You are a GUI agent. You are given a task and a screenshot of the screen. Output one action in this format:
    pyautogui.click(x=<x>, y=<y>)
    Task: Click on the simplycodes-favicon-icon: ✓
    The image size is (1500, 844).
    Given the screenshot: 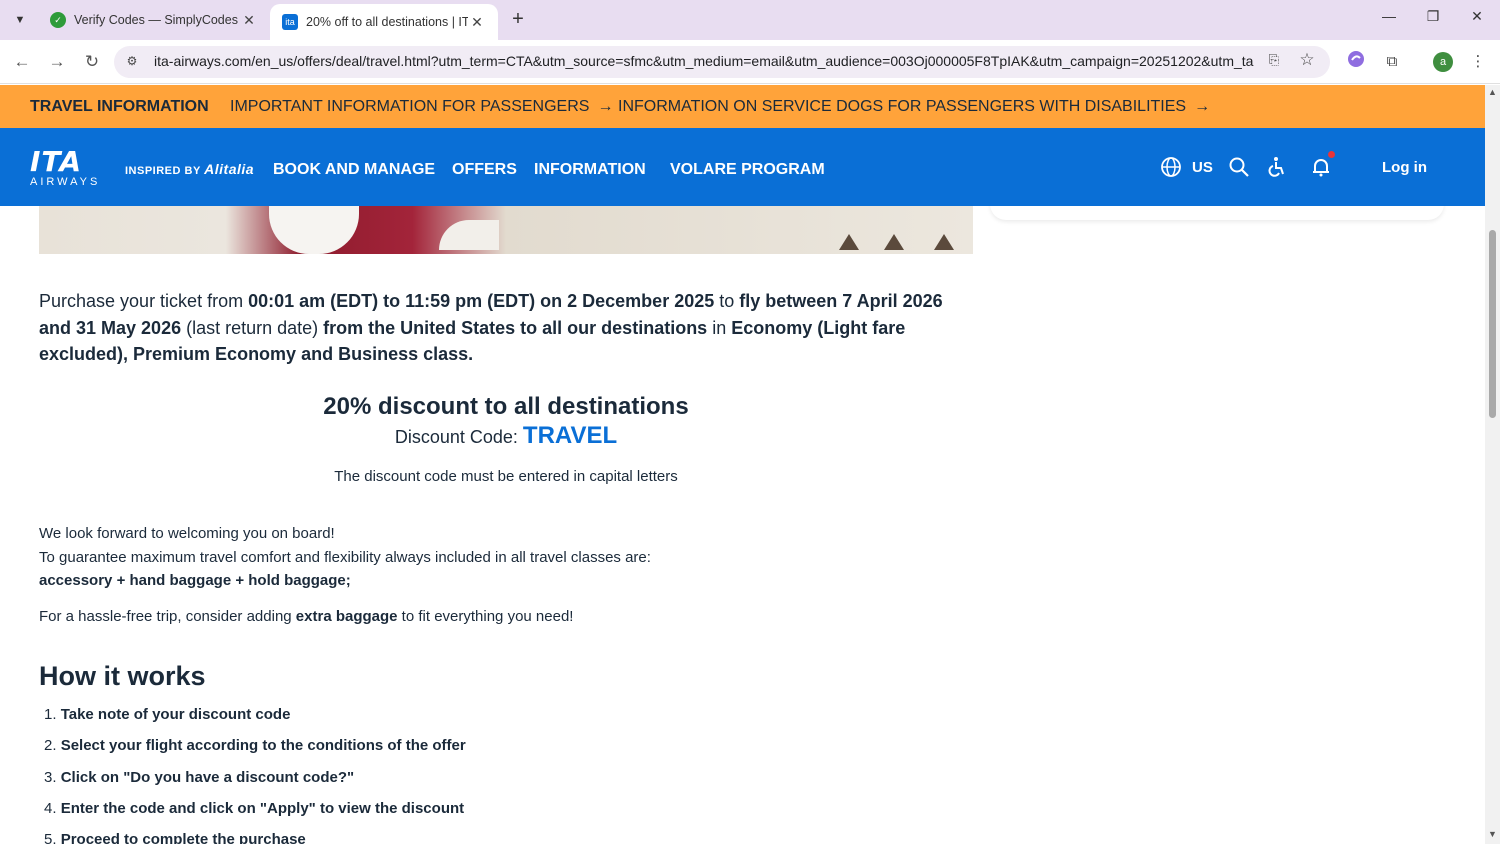 What is the action you would take?
    pyautogui.click(x=58, y=20)
    